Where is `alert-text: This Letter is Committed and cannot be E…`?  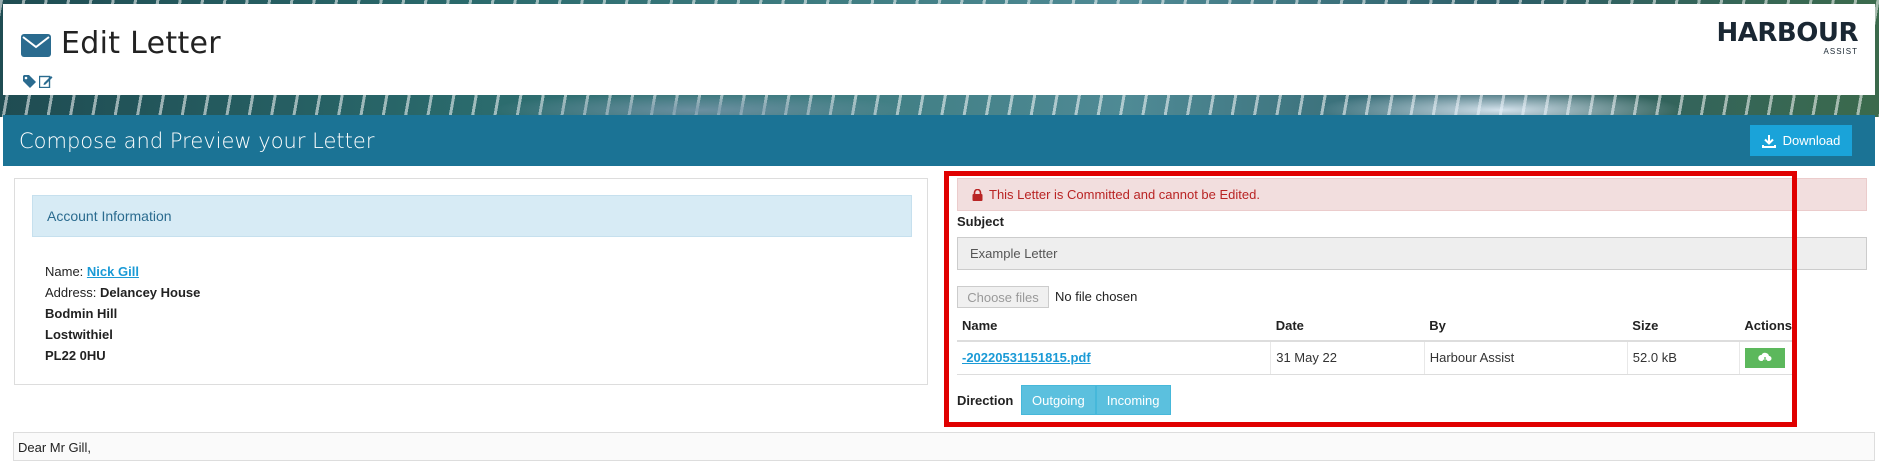
alert-text: This Letter is Committed and cannot be E… is located at coordinates (1124, 194).